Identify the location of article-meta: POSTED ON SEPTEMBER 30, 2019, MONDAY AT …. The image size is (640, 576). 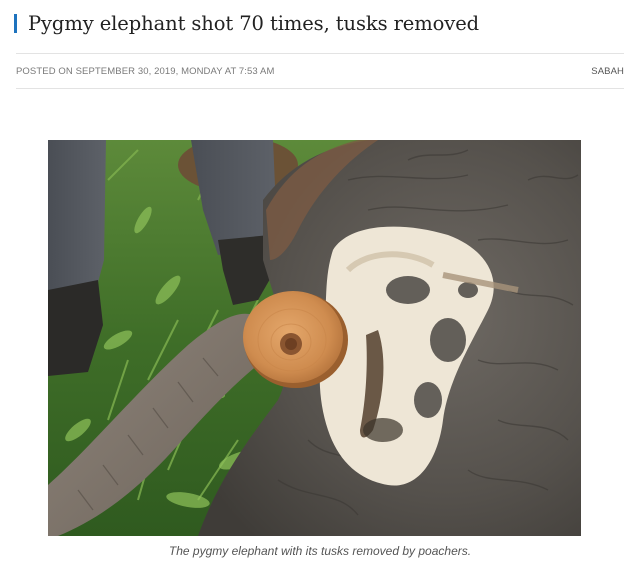
(320, 71).